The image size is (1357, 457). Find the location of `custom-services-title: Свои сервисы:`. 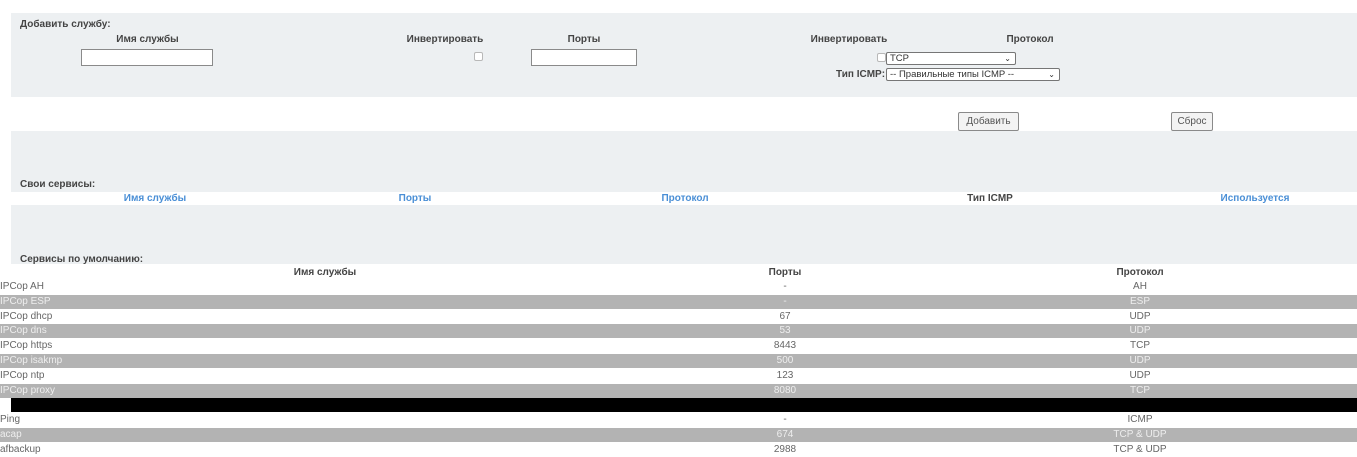

custom-services-title: Свои сервисы: is located at coordinates (58, 184).